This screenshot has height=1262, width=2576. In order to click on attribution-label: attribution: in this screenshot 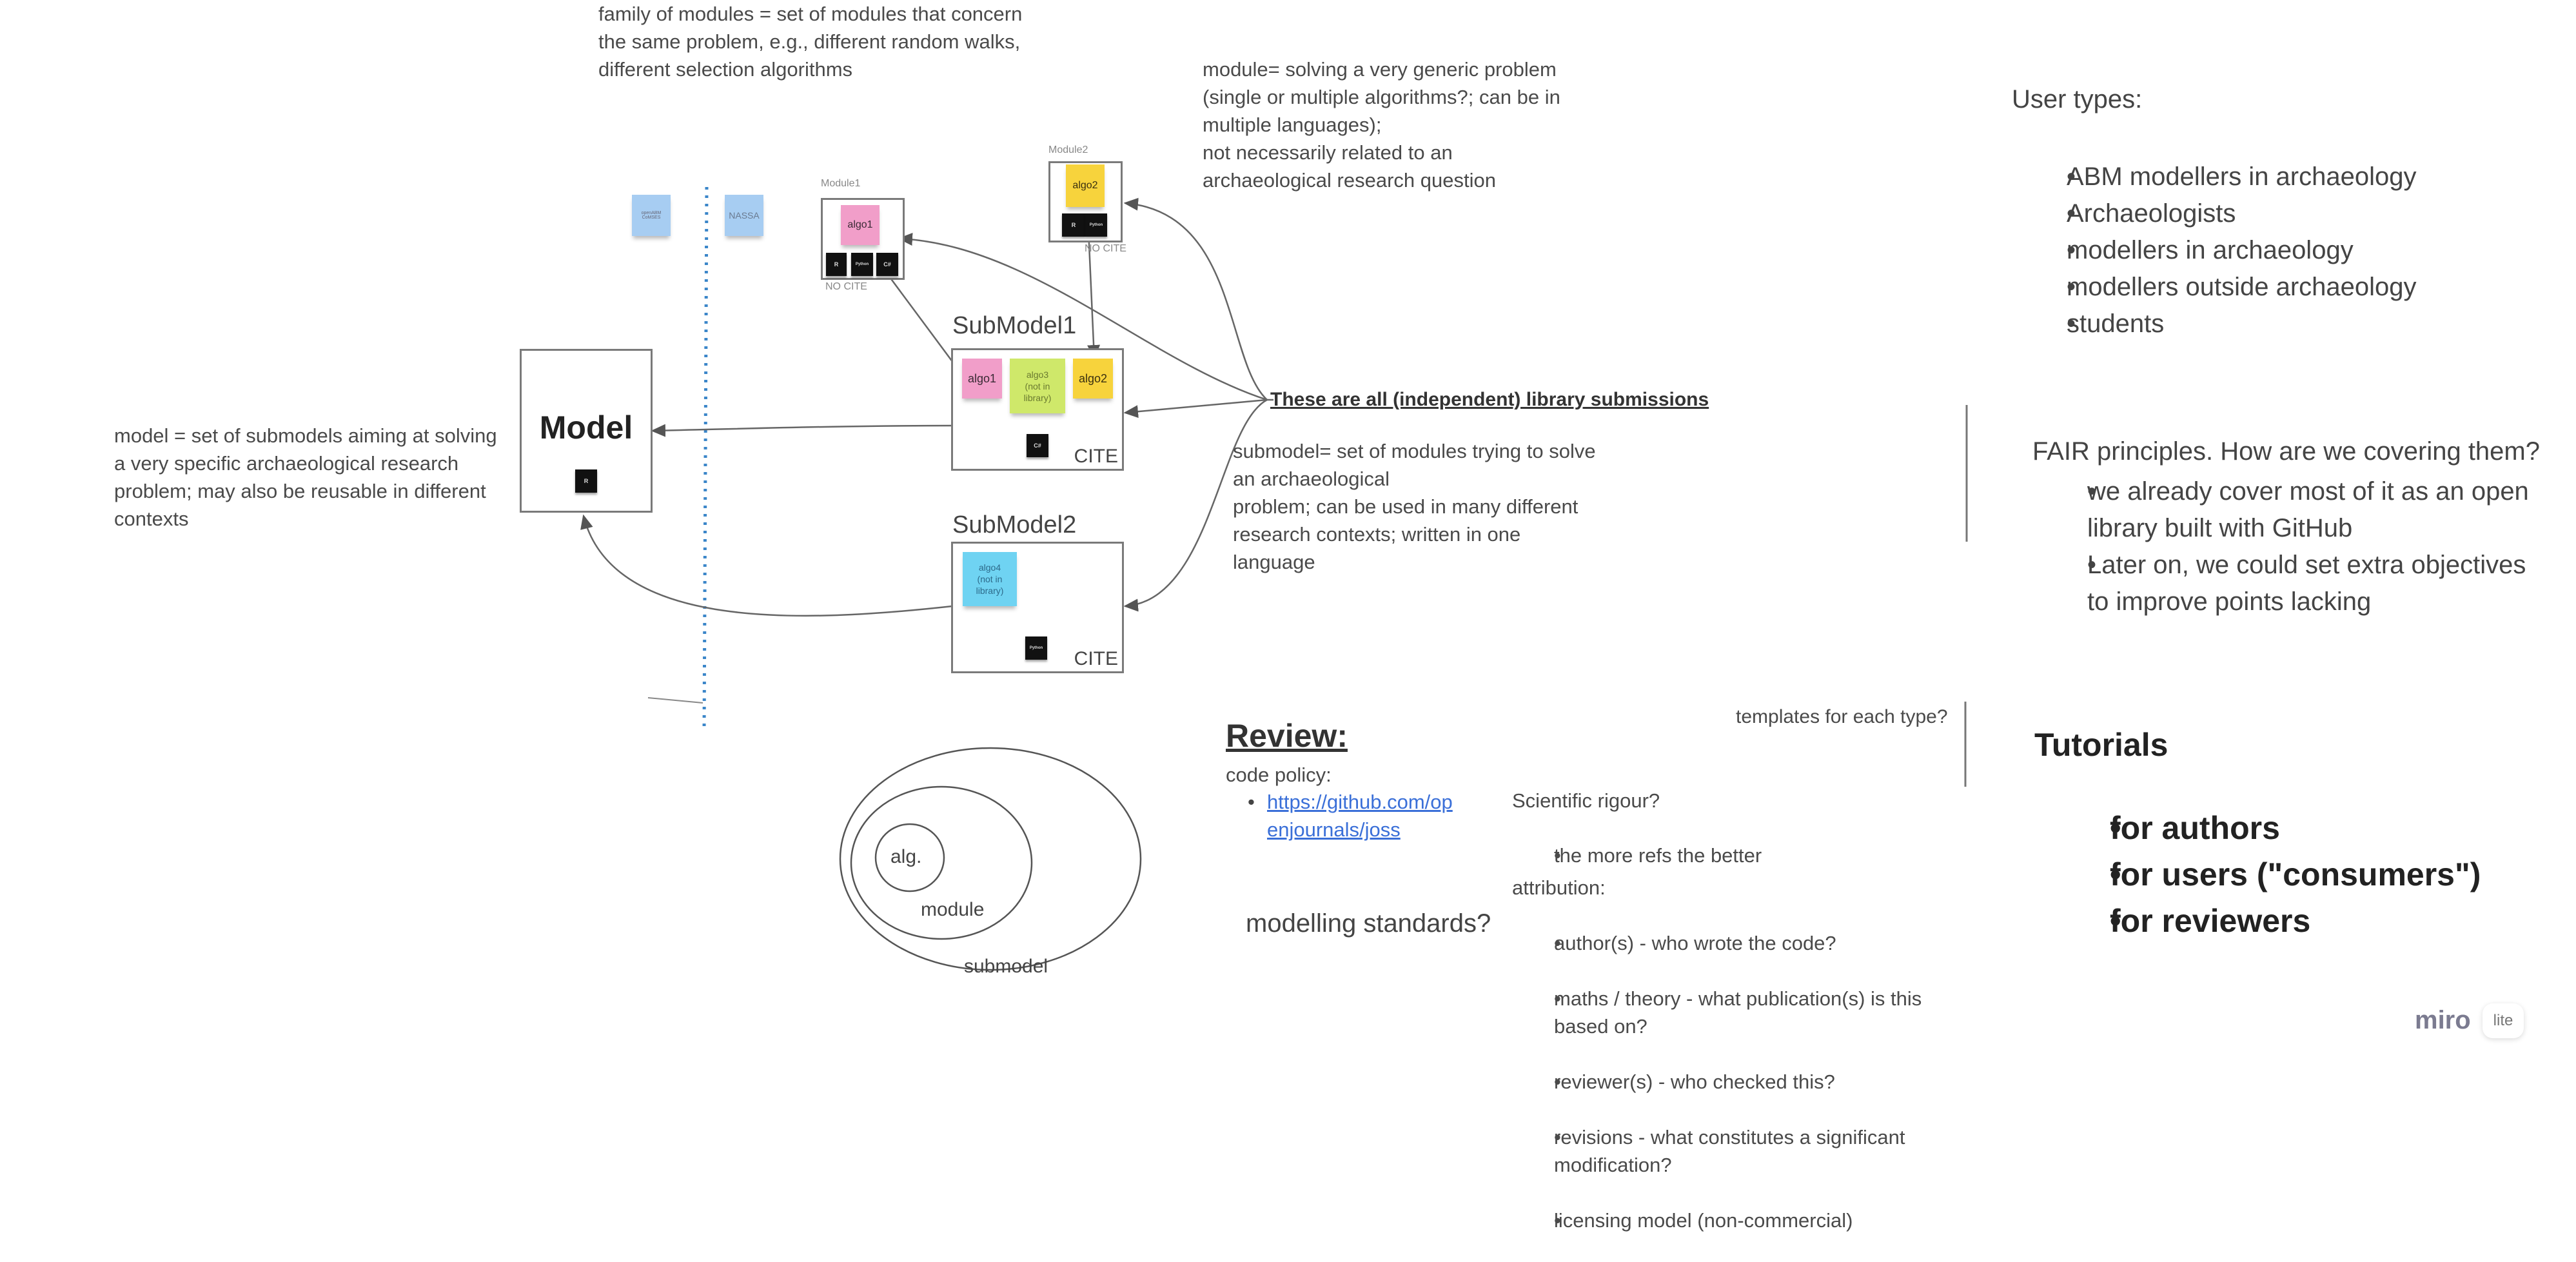, I will do `click(1559, 887)`.